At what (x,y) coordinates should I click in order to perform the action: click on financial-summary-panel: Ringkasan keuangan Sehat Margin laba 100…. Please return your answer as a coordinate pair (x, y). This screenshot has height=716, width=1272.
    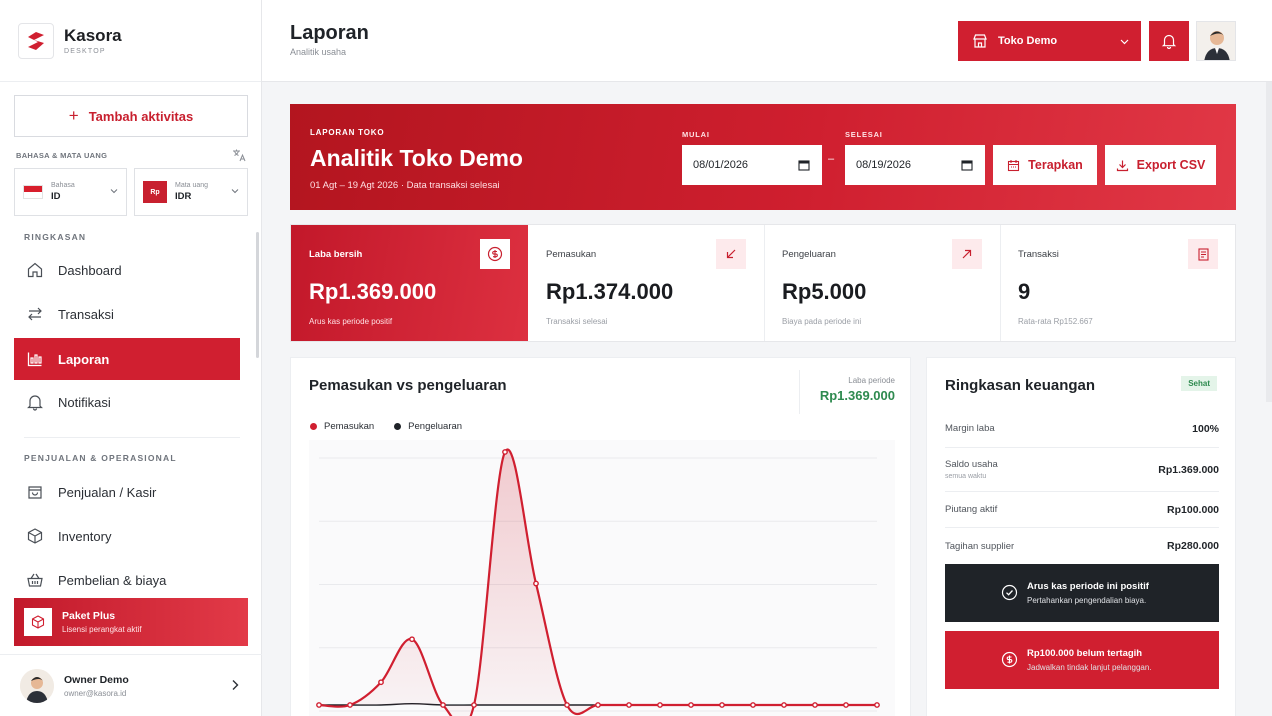
    Looking at the image, I should click on (1081, 536).